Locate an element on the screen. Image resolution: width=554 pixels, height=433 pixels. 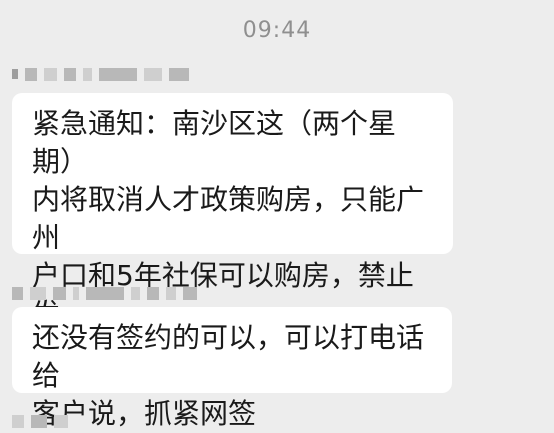
message-timestamp: 09:44 is located at coordinates (277, 30).